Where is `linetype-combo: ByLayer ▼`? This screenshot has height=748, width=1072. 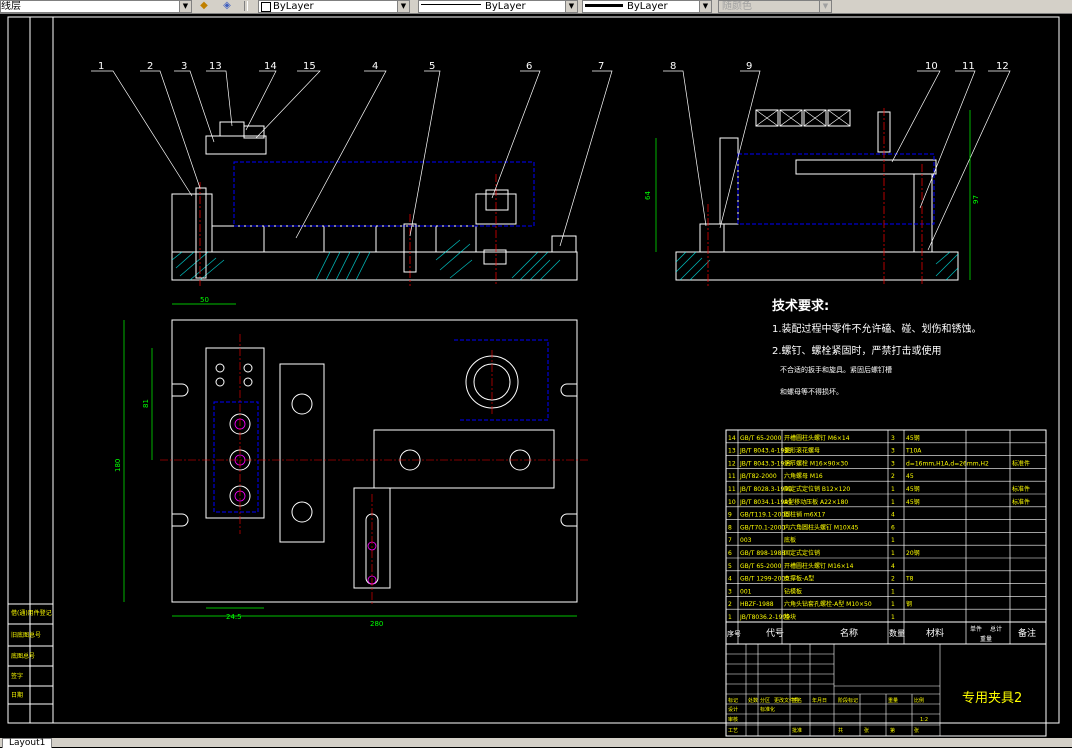
linetype-combo: ByLayer ▼ is located at coordinates (498, 6).